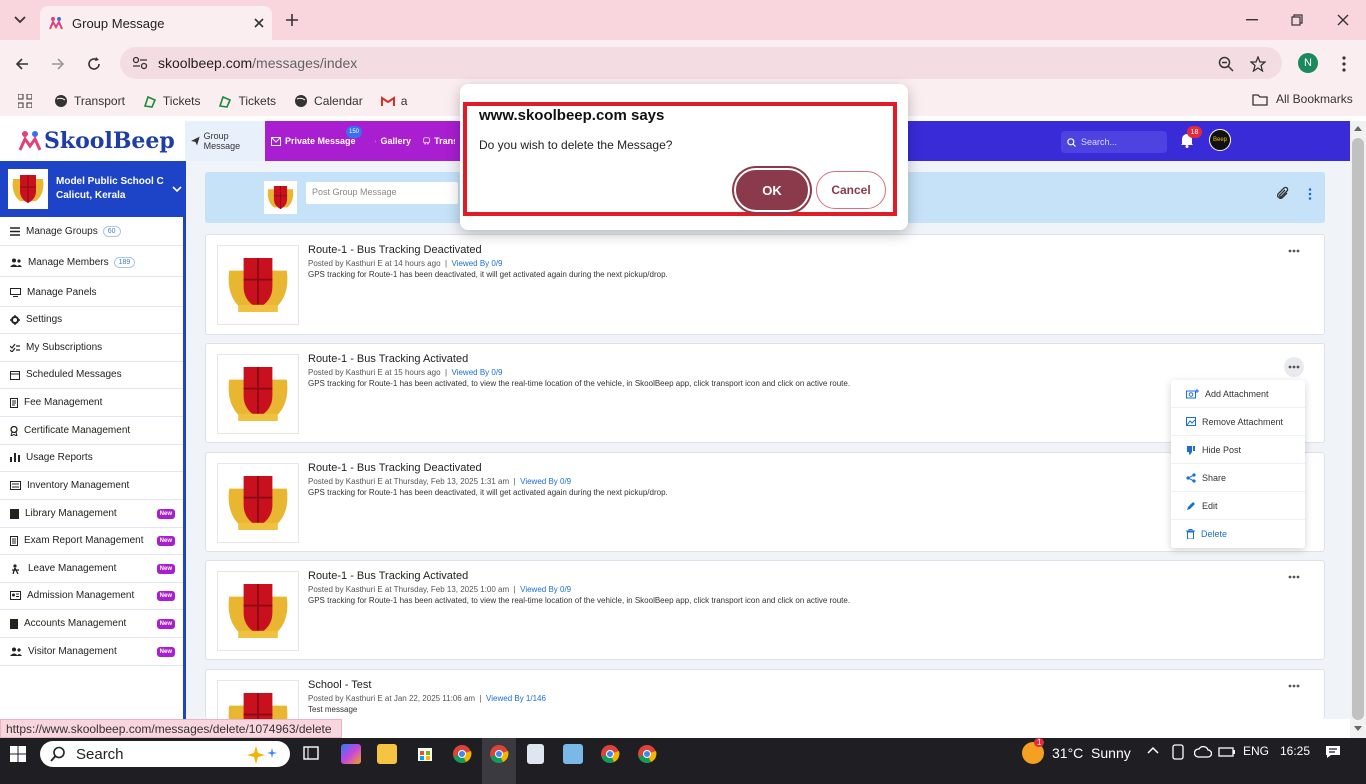 This screenshot has width=1366, height=784. Describe the element at coordinates (462, 754) in the screenshot. I see `chrome-icon` at that location.